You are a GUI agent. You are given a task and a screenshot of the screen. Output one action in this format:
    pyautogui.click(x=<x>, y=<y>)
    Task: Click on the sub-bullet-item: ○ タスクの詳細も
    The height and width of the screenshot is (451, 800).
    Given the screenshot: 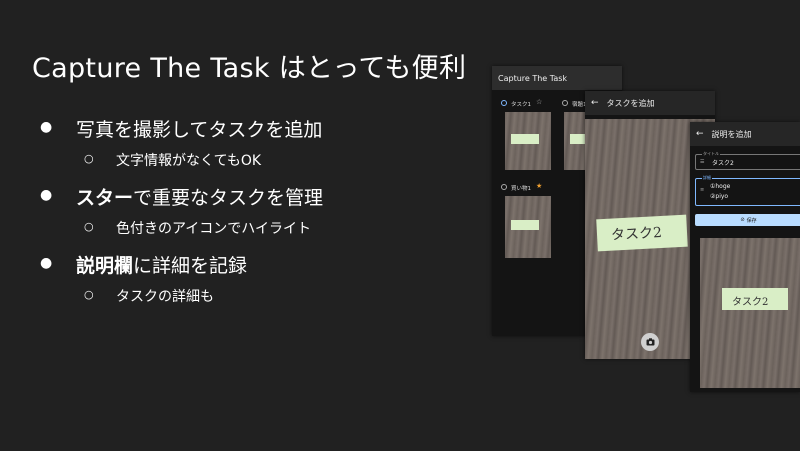 What is the action you would take?
    pyautogui.click(x=246, y=297)
    